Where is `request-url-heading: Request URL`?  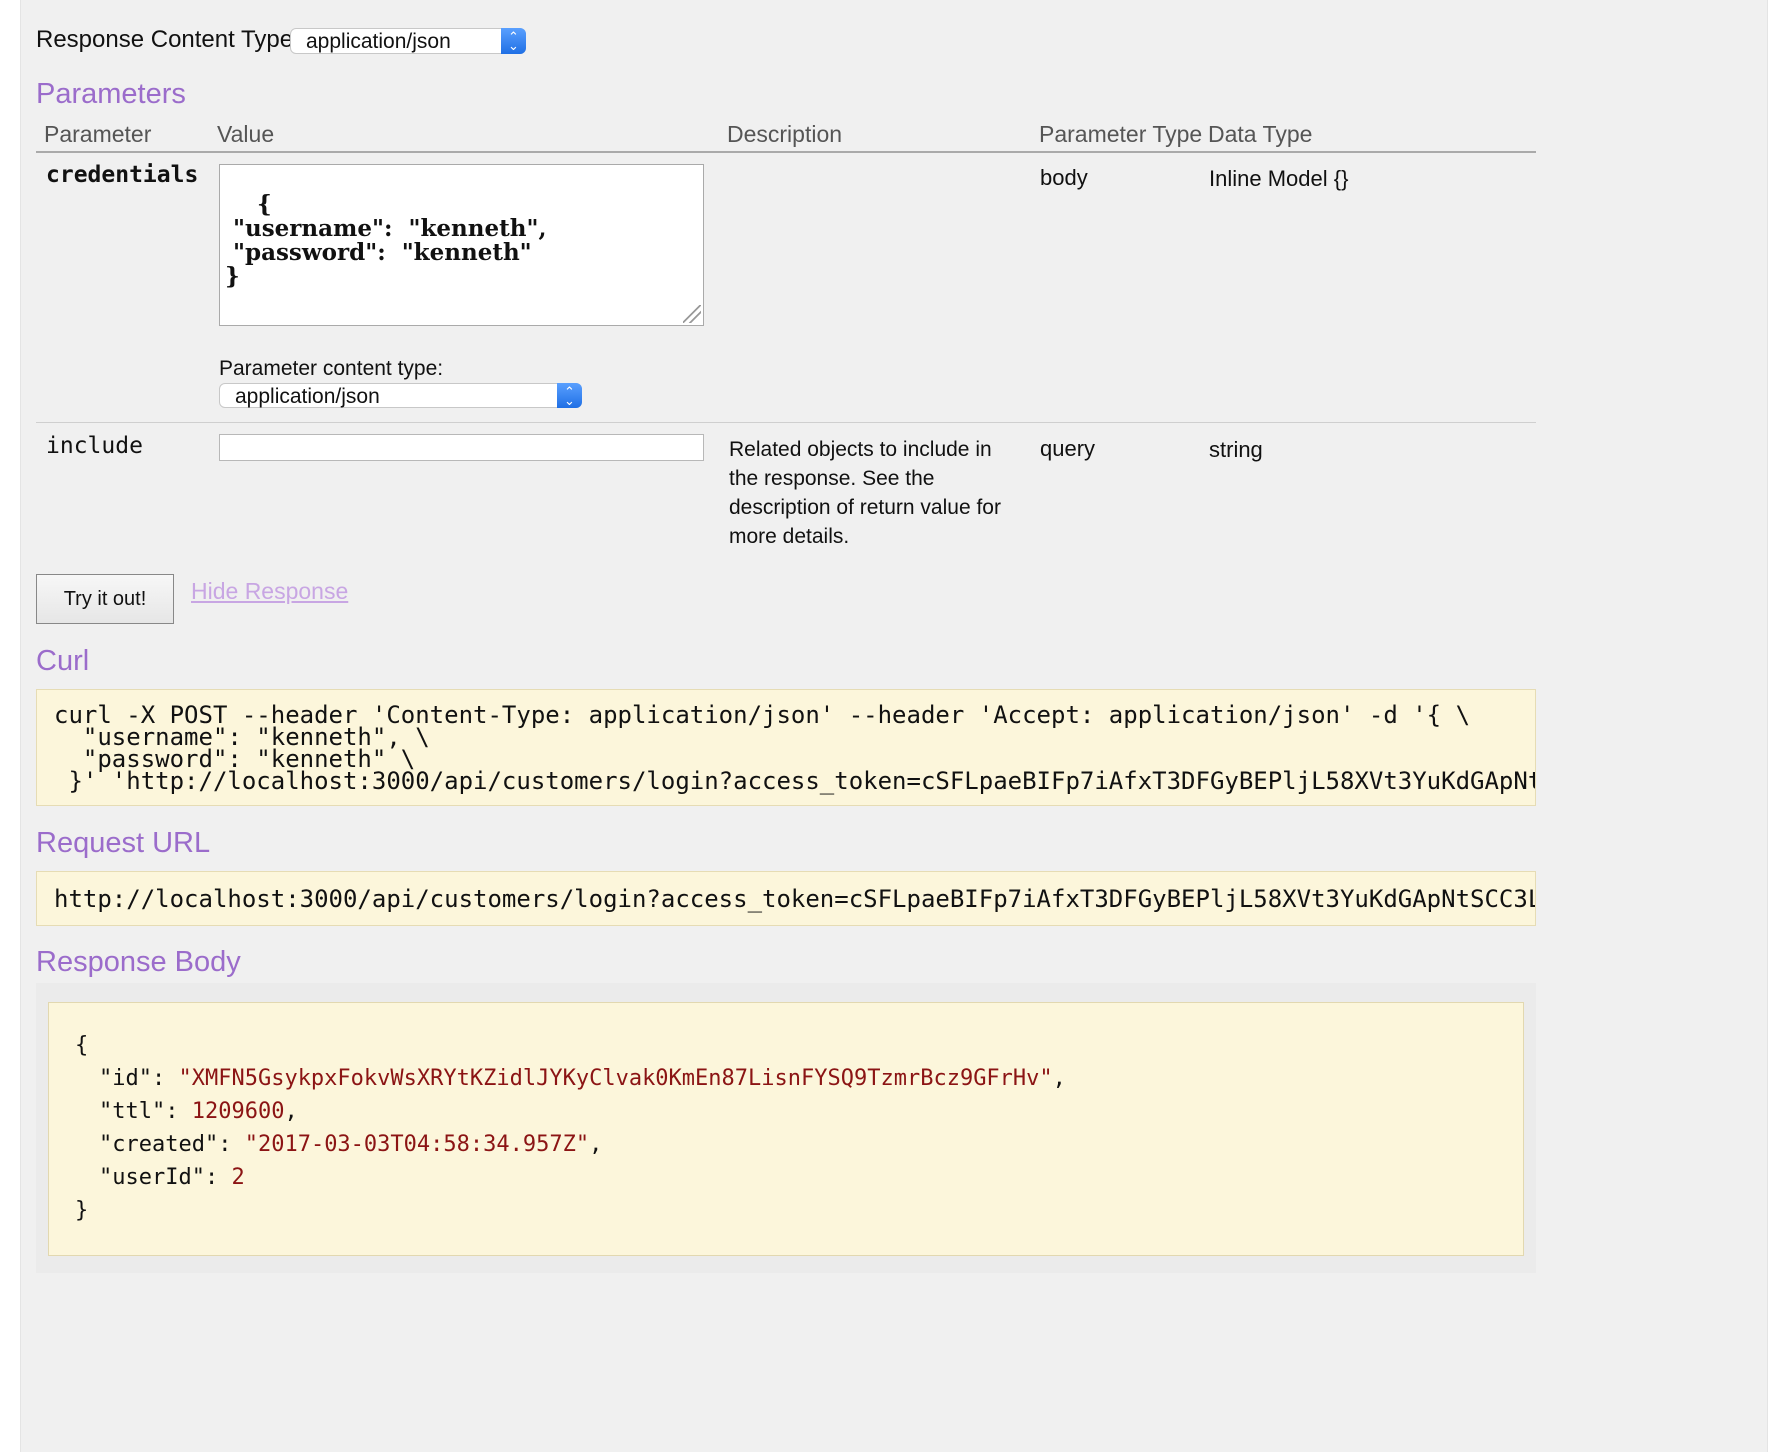
request-url-heading: Request URL is located at coordinates (123, 843).